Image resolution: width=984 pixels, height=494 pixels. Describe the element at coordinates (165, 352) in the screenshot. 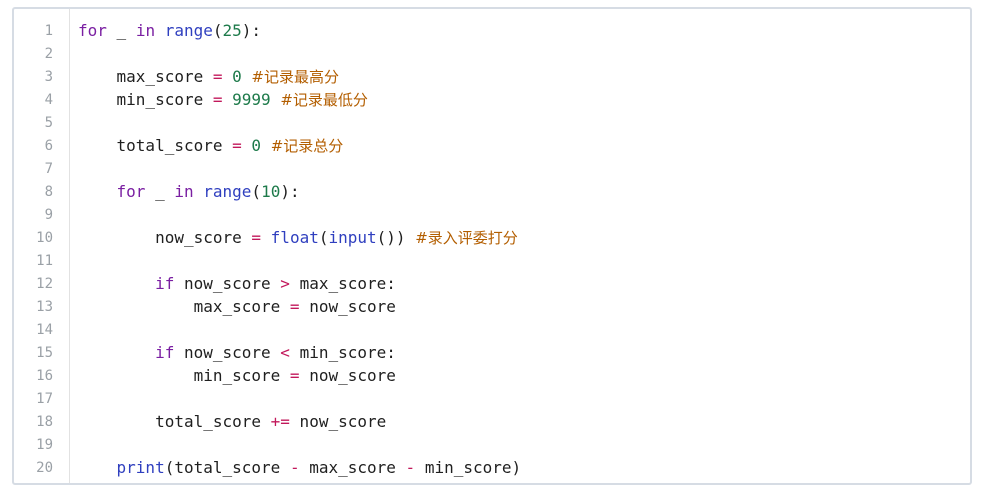

I see `keyword-token: if` at that location.